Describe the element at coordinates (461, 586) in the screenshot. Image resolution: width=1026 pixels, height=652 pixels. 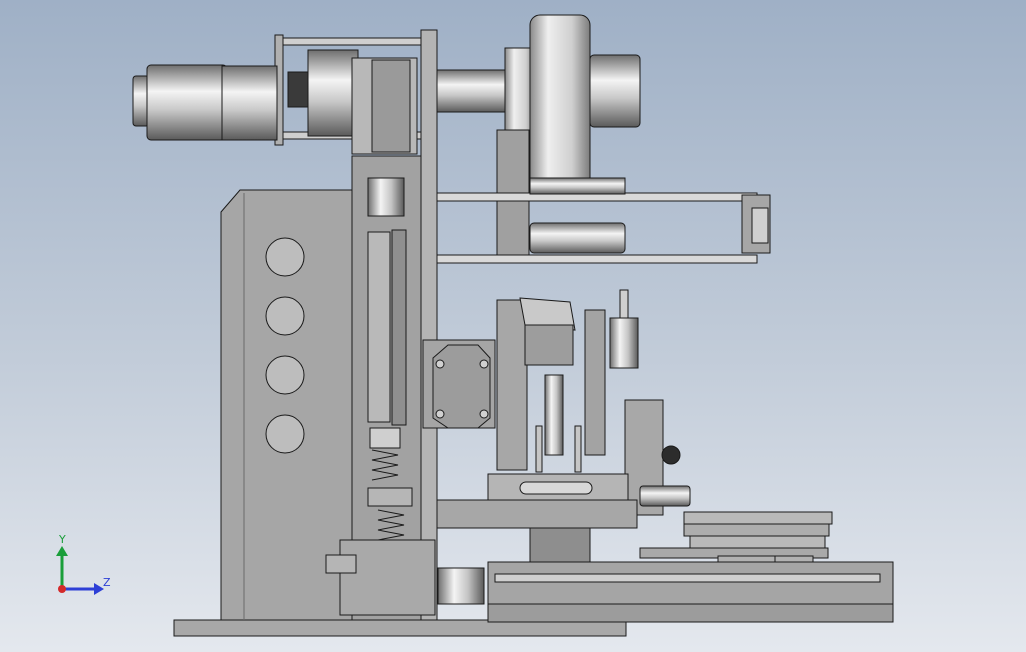
I see `rail-coupling` at that location.